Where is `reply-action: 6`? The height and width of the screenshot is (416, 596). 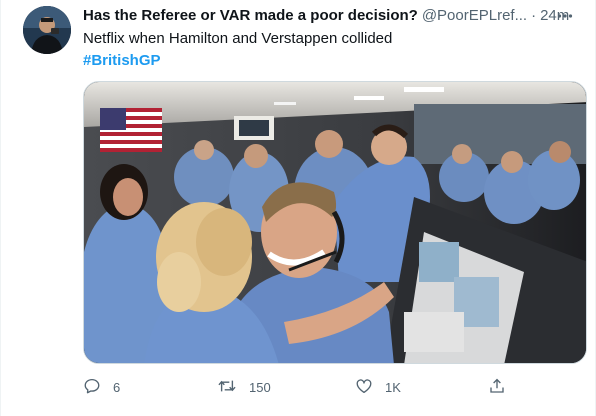 reply-action: 6 is located at coordinates (101, 387).